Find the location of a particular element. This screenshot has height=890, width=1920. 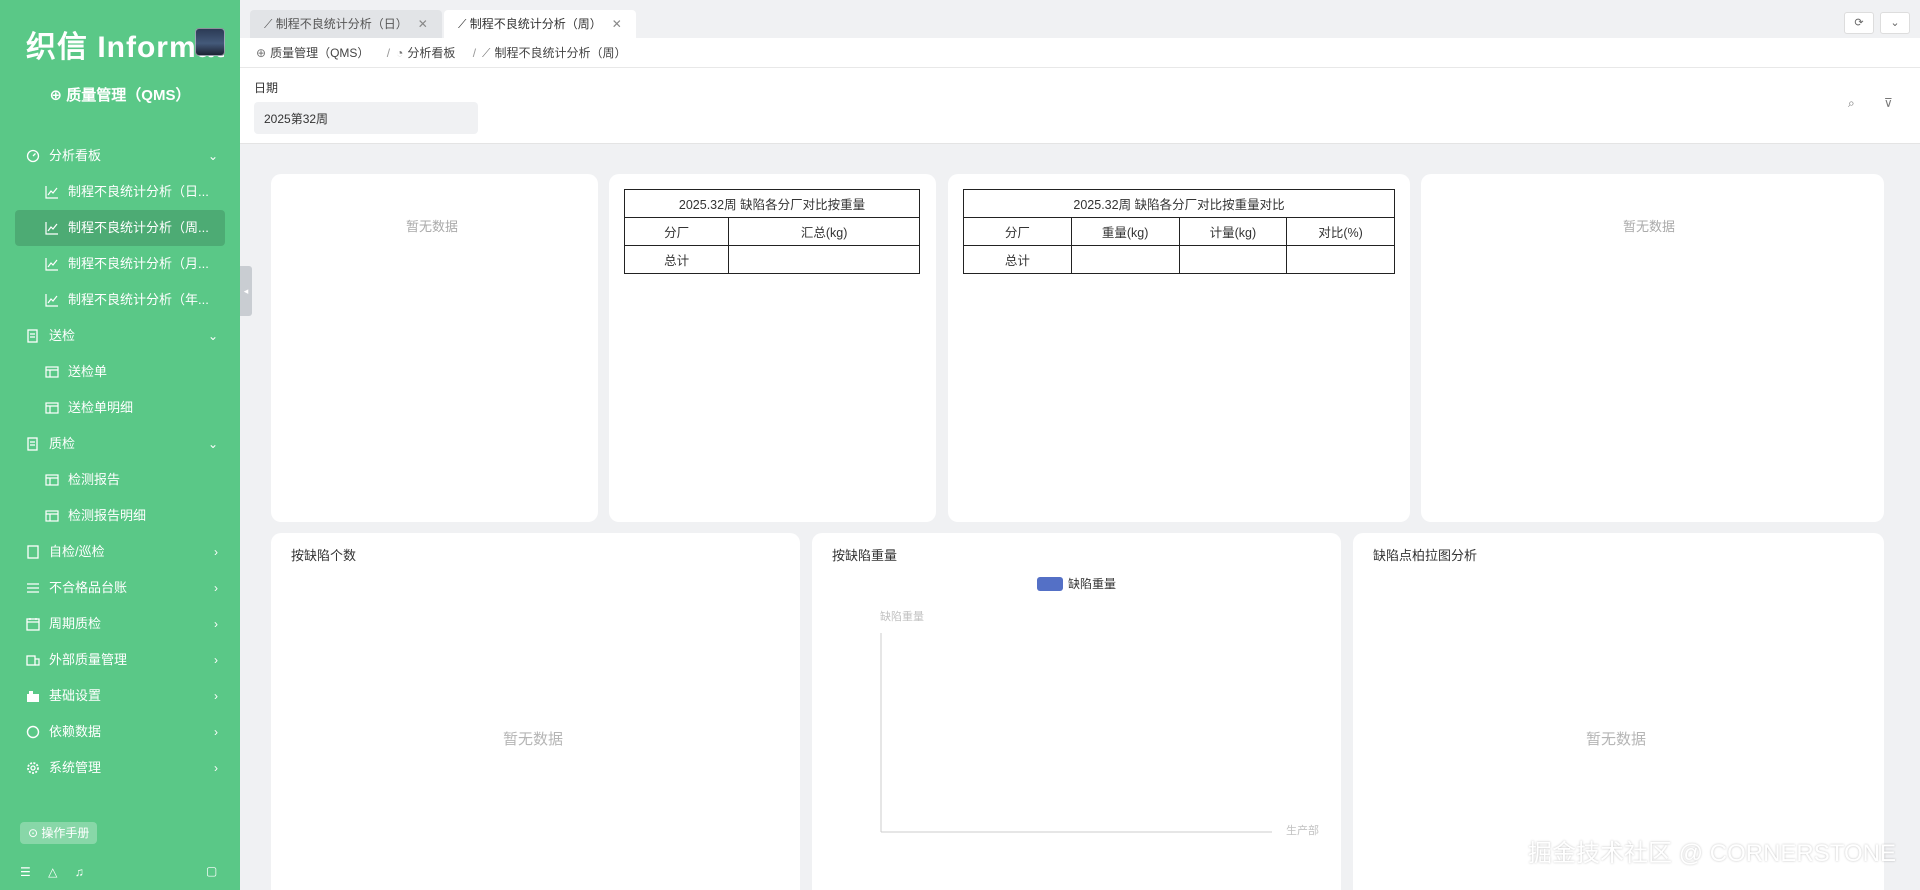

sidebar-group-self-check: 自检/巡检 › is located at coordinates (120, 552).